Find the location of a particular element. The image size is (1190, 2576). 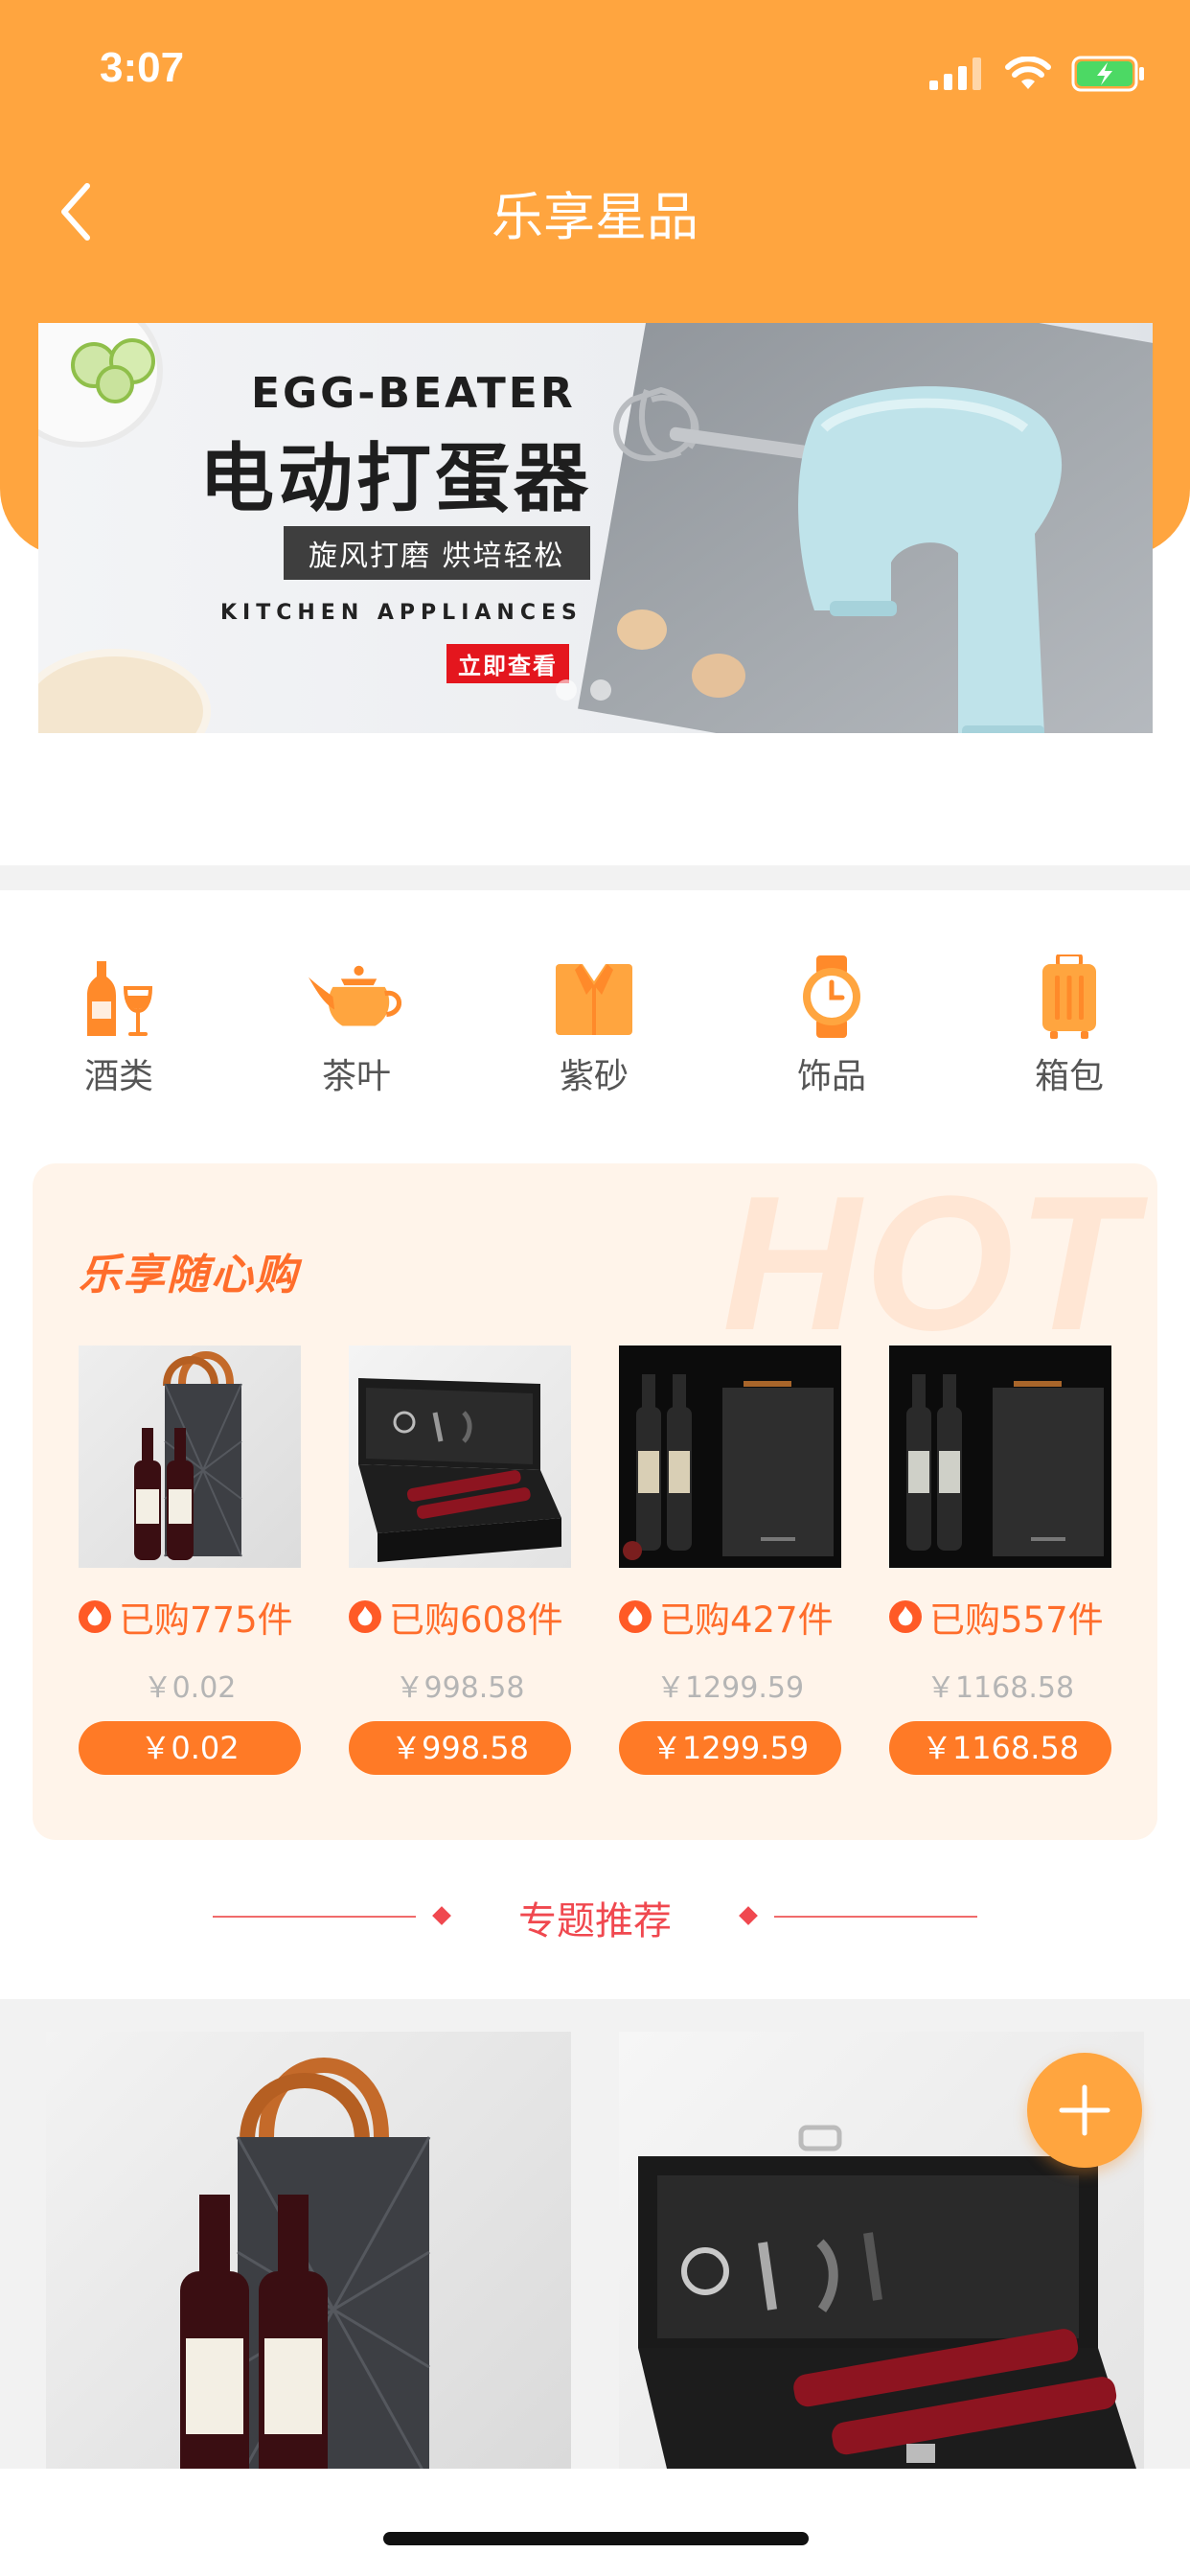

shirt-icon is located at coordinates (594, 997).